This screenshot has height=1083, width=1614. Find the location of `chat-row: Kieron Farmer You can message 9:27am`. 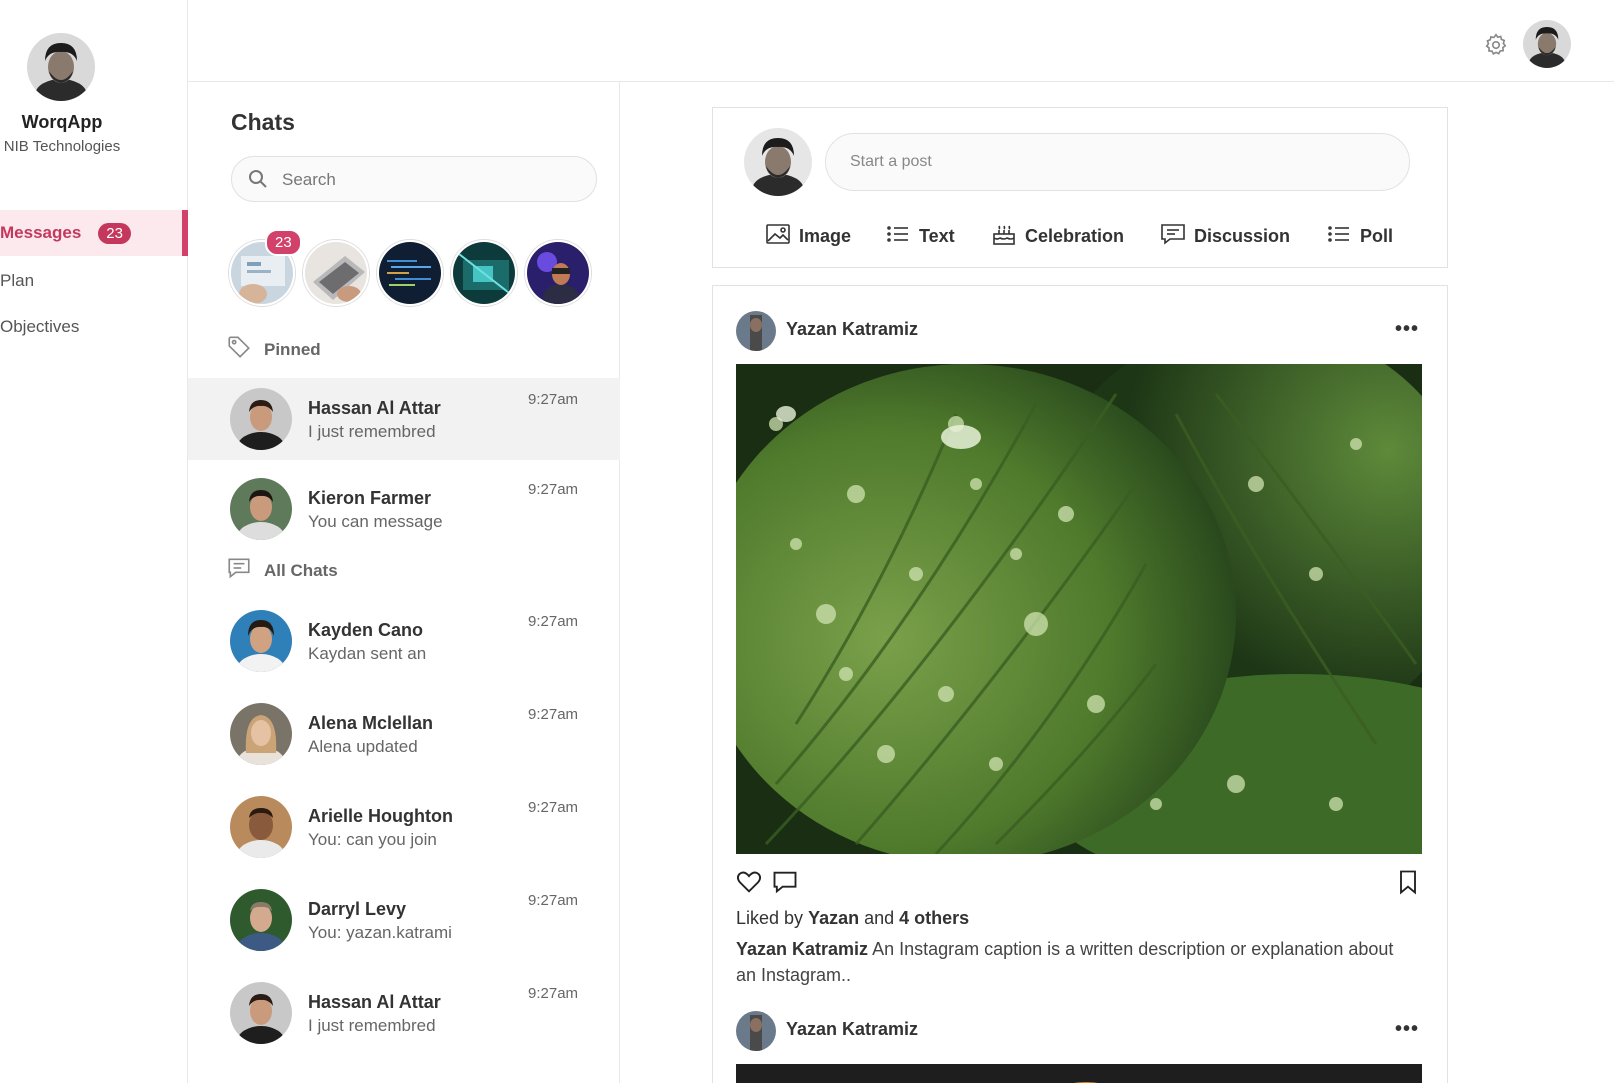

chat-row: Kieron Farmer You can message 9:27am is located at coordinates (404, 509).